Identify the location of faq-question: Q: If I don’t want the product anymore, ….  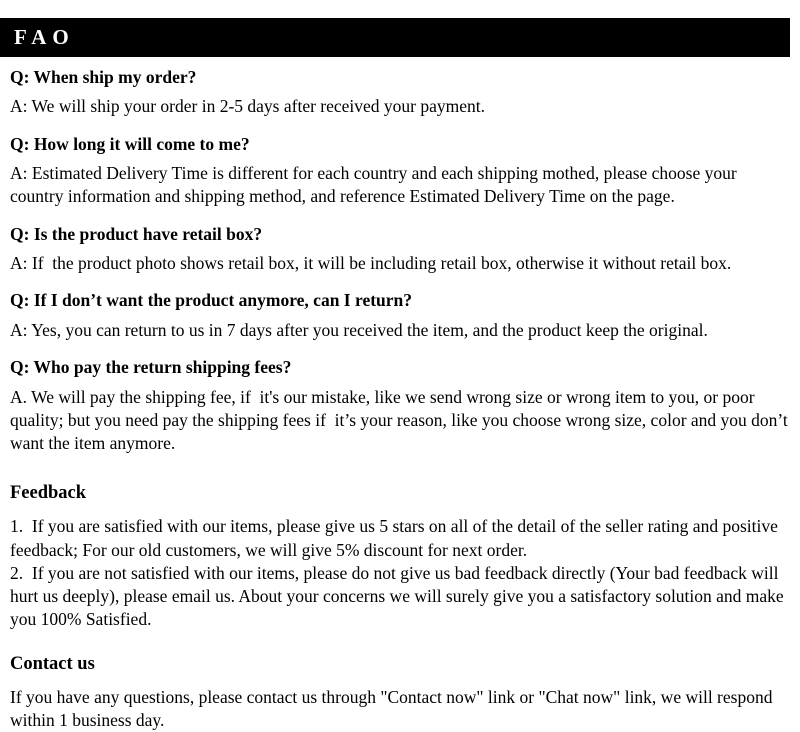
(211, 300).